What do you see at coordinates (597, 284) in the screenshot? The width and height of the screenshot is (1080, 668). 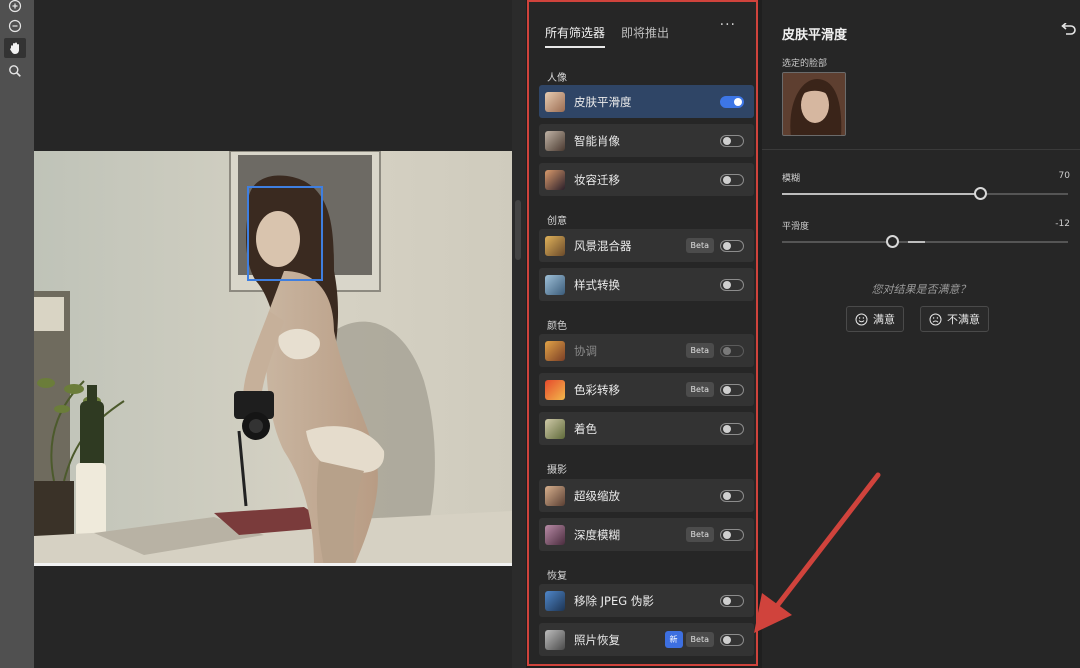 I see `filter-label: 样式转换` at bounding box center [597, 284].